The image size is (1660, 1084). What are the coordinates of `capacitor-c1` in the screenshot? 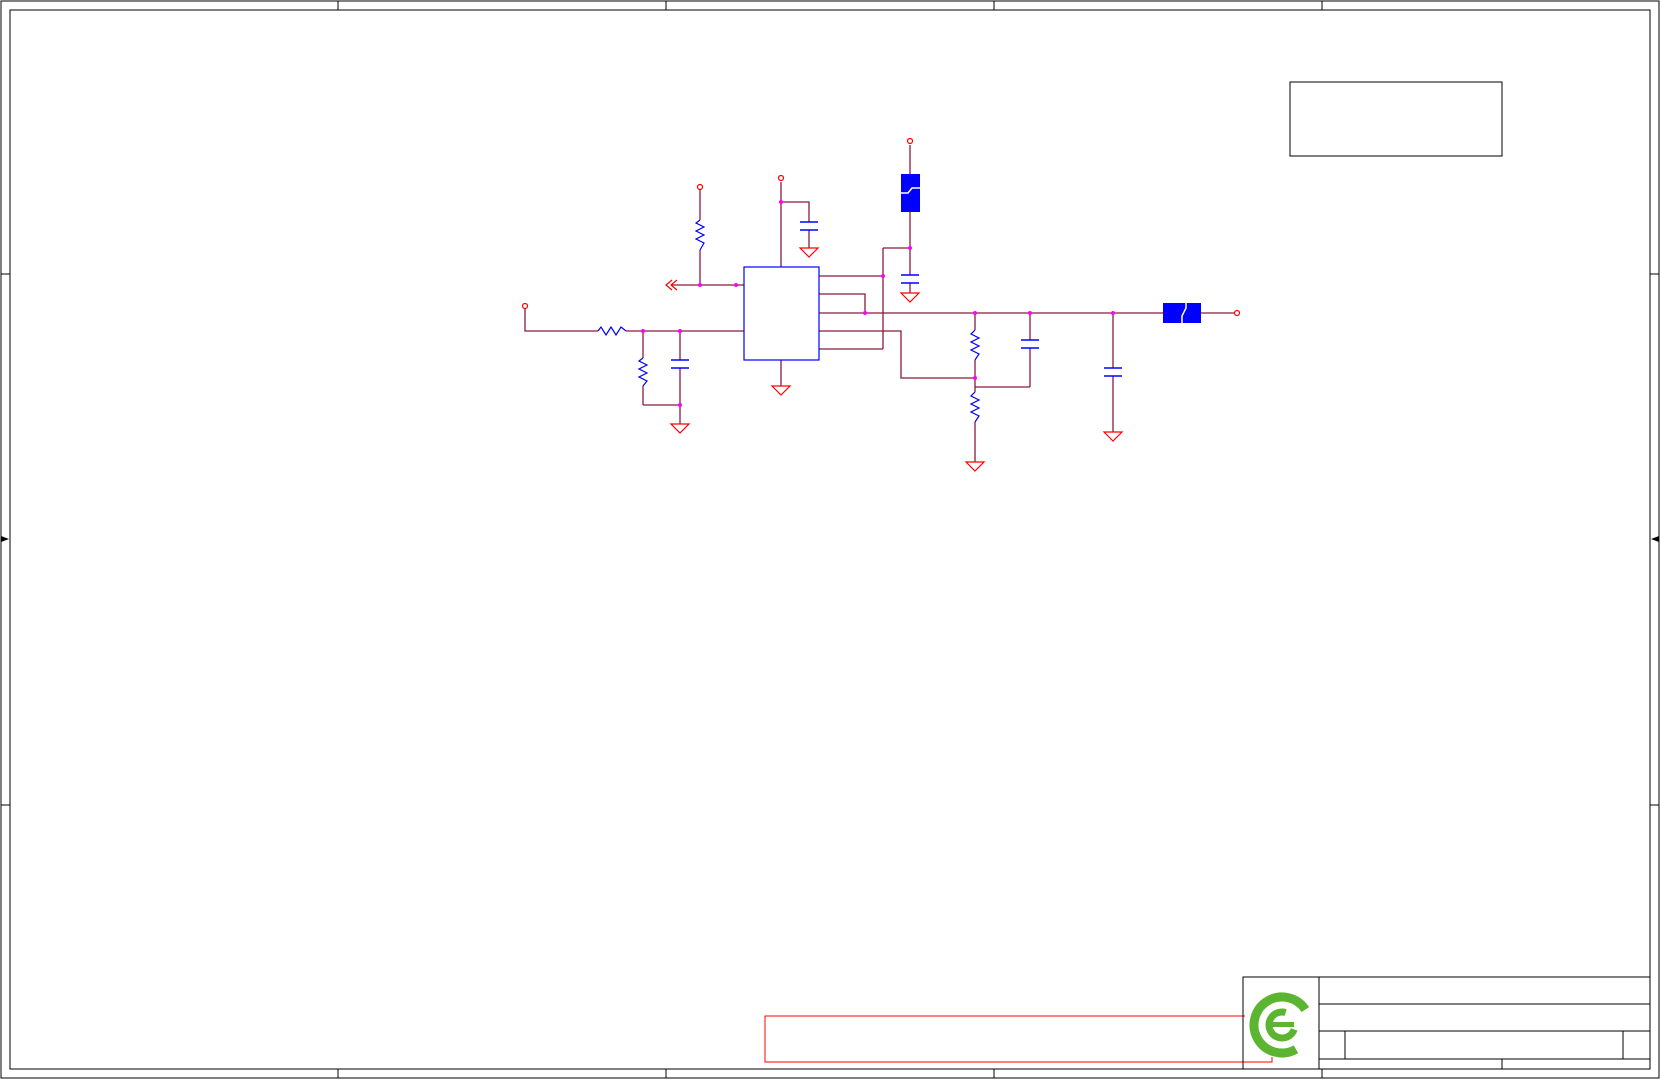 It's located at (680, 364).